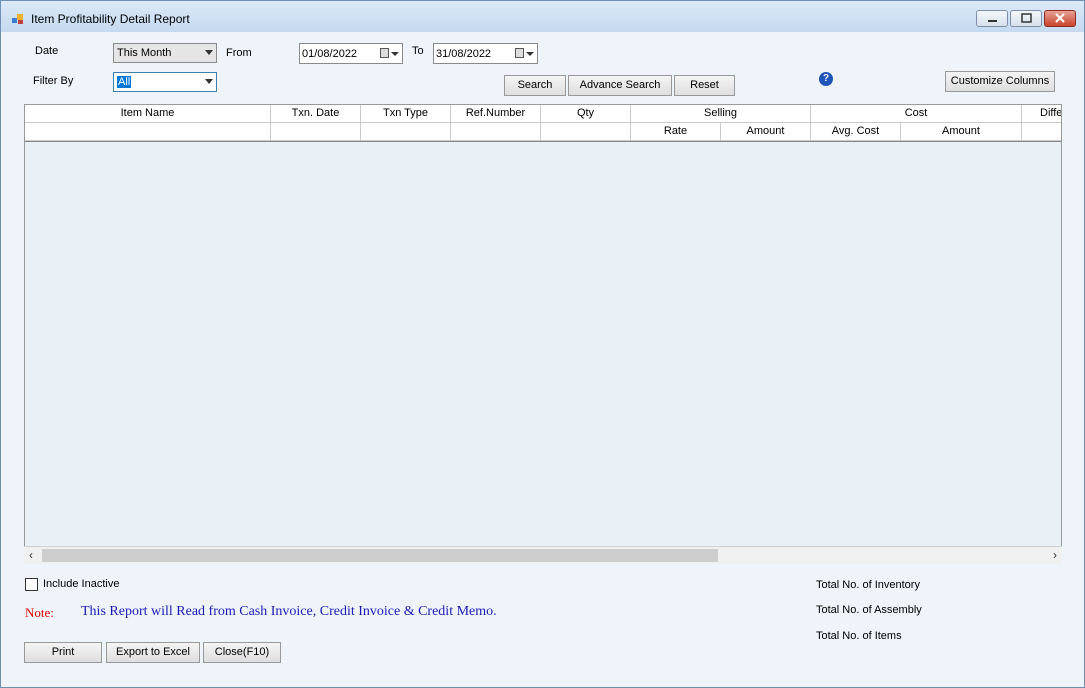 Image resolution: width=1085 pixels, height=688 pixels. Describe the element at coordinates (766, 132) in the screenshot. I see `col-sell-amount: Amount` at that location.